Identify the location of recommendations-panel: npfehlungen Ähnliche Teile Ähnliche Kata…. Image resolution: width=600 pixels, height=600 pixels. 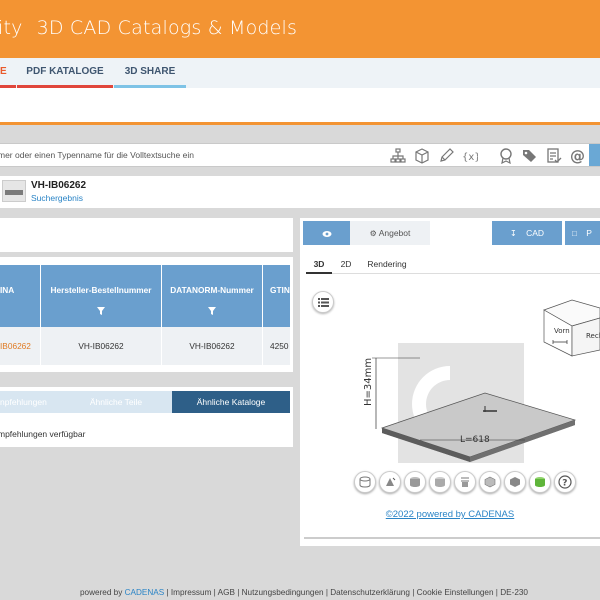
(146, 417).